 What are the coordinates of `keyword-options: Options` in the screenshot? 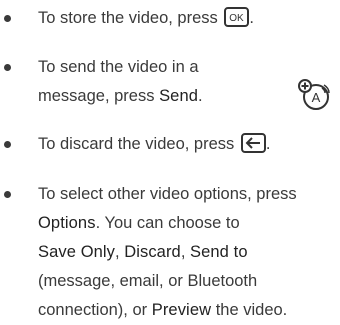 It's located at (67, 223).